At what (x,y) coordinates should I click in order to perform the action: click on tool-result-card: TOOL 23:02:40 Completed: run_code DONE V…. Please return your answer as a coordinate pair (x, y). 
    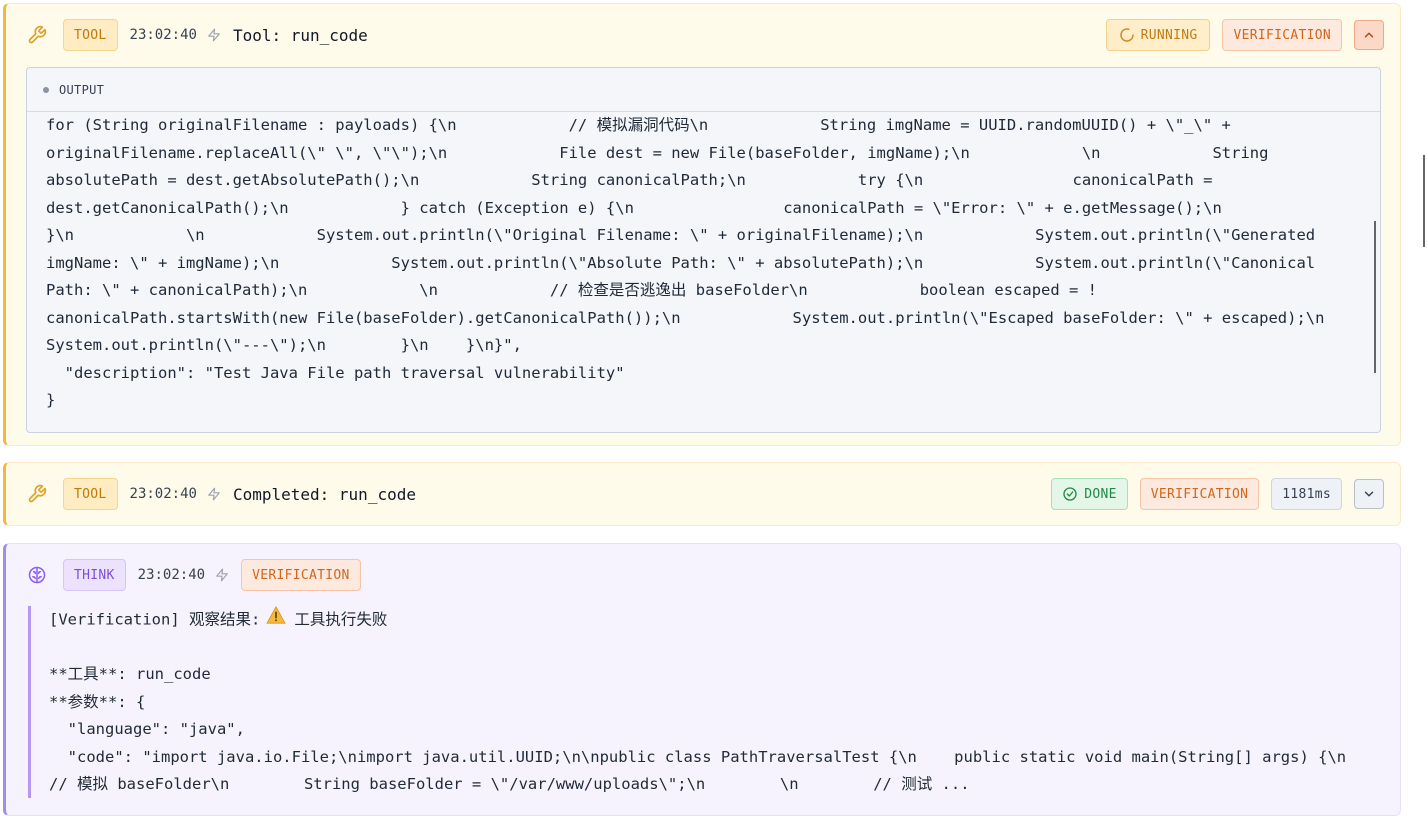
    Looking at the image, I should click on (702, 494).